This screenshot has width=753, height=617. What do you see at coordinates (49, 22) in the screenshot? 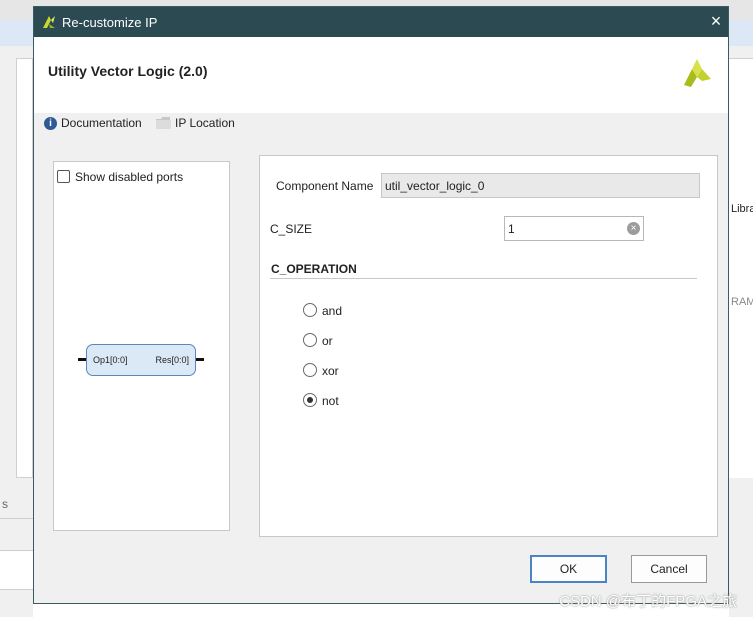
I see `xilinx-logo-icon` at bounding box center [49, 22].